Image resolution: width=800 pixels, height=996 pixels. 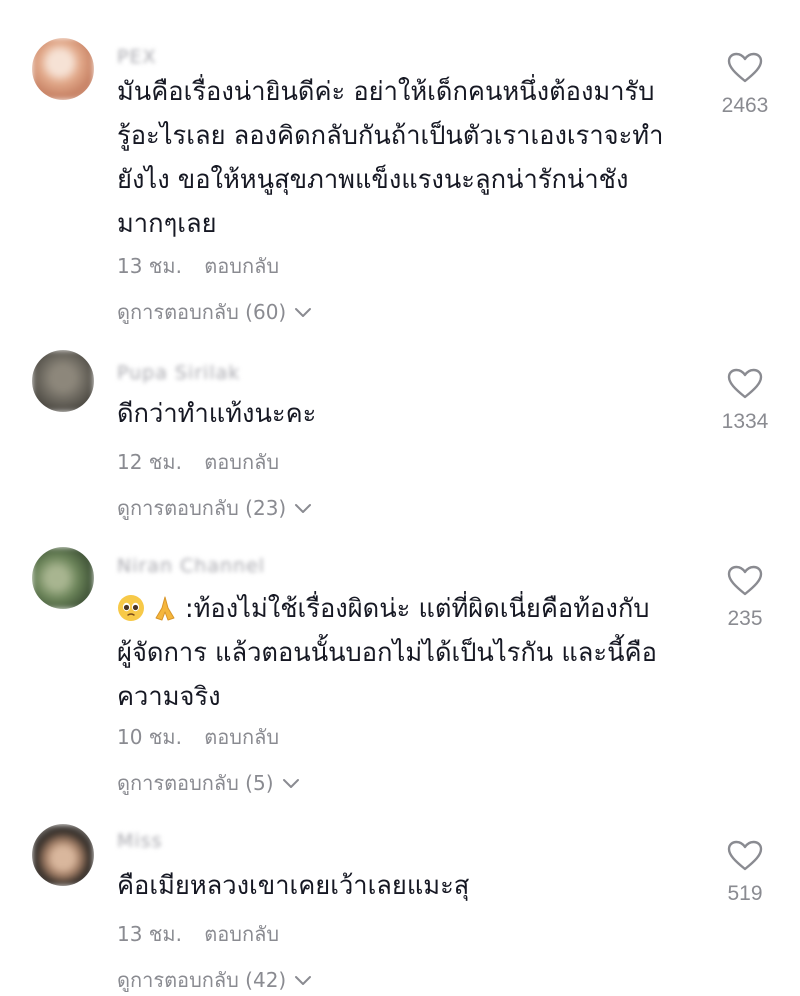 What do you see at coordinates (131, 608) in the screenshot?
I see `pleading-face-icon` at bounding box center [131, 608].